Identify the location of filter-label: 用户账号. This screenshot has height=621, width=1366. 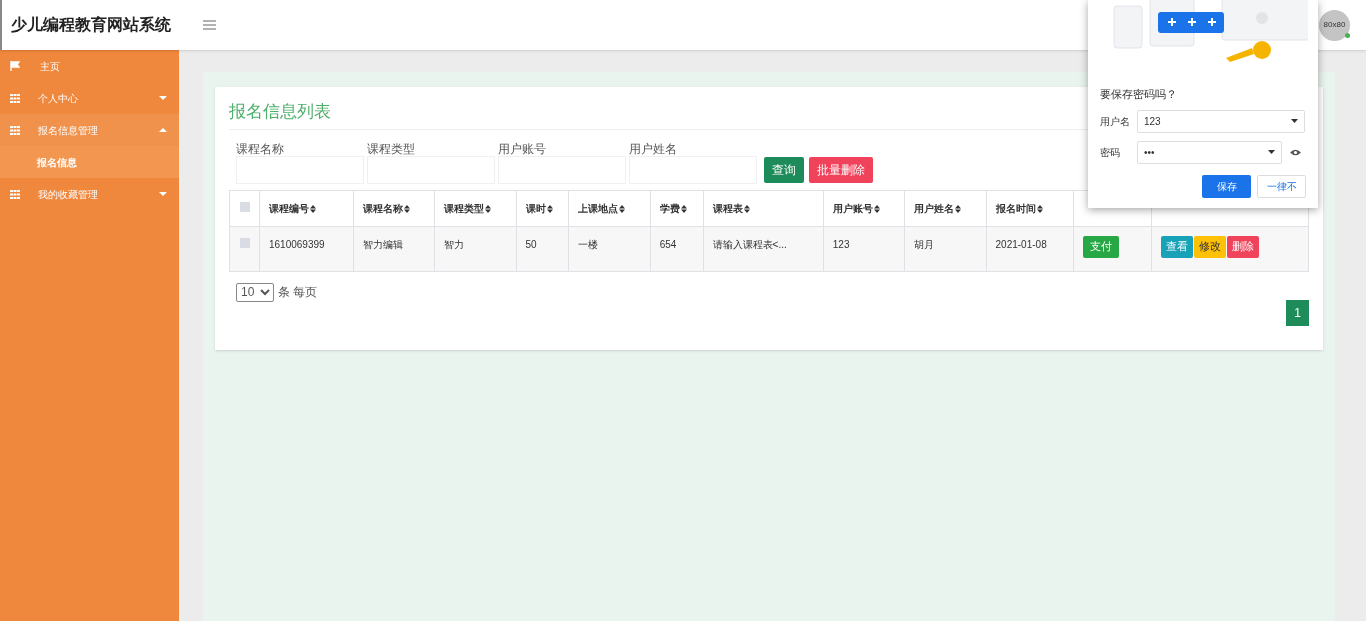
(522, 148).